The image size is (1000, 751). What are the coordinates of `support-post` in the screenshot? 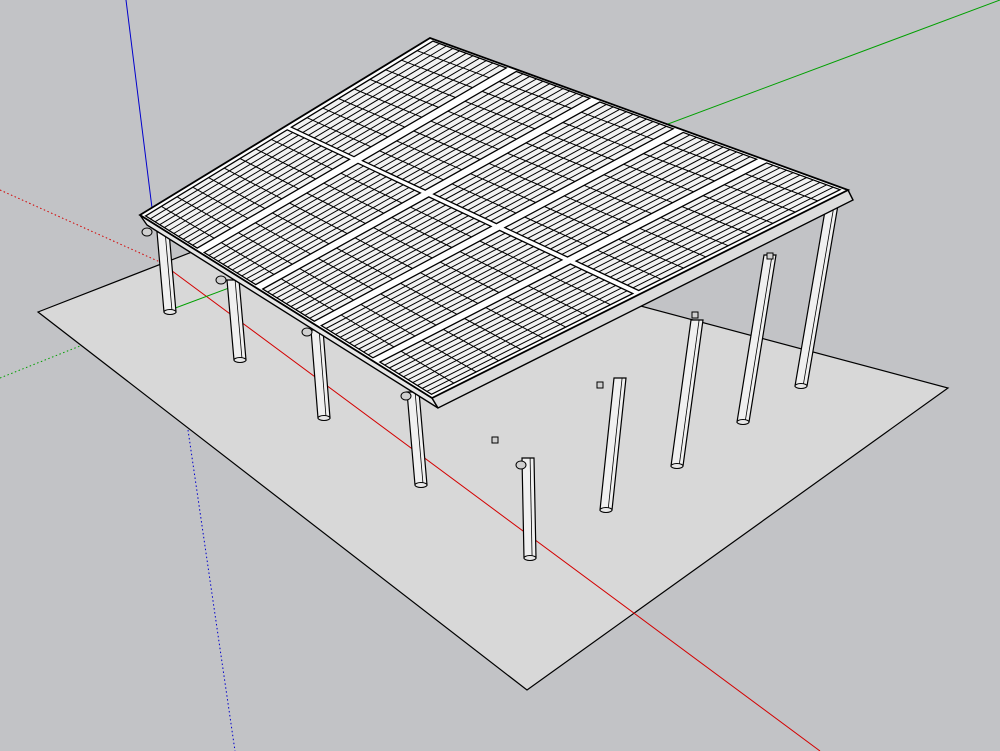 It's located at (529, 509).